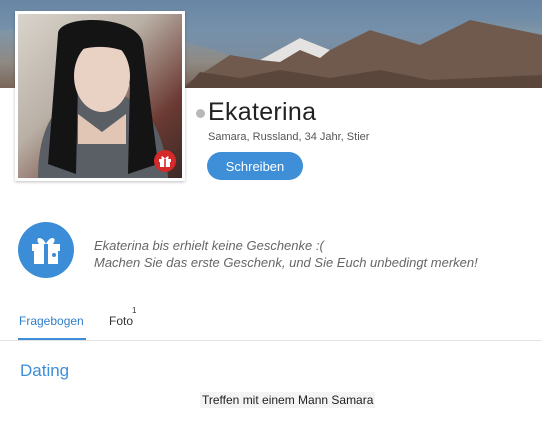 The width and height of the screenshot is (542, 424). What do you see at coordinates (289, 137) in the screenshot?
I see `profile-info: Samara, Russland, 34 Jahr, Stier` at bounding box center [289, 137].